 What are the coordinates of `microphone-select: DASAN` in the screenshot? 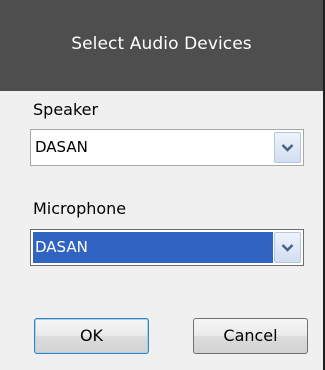 It's located at (167, 247).